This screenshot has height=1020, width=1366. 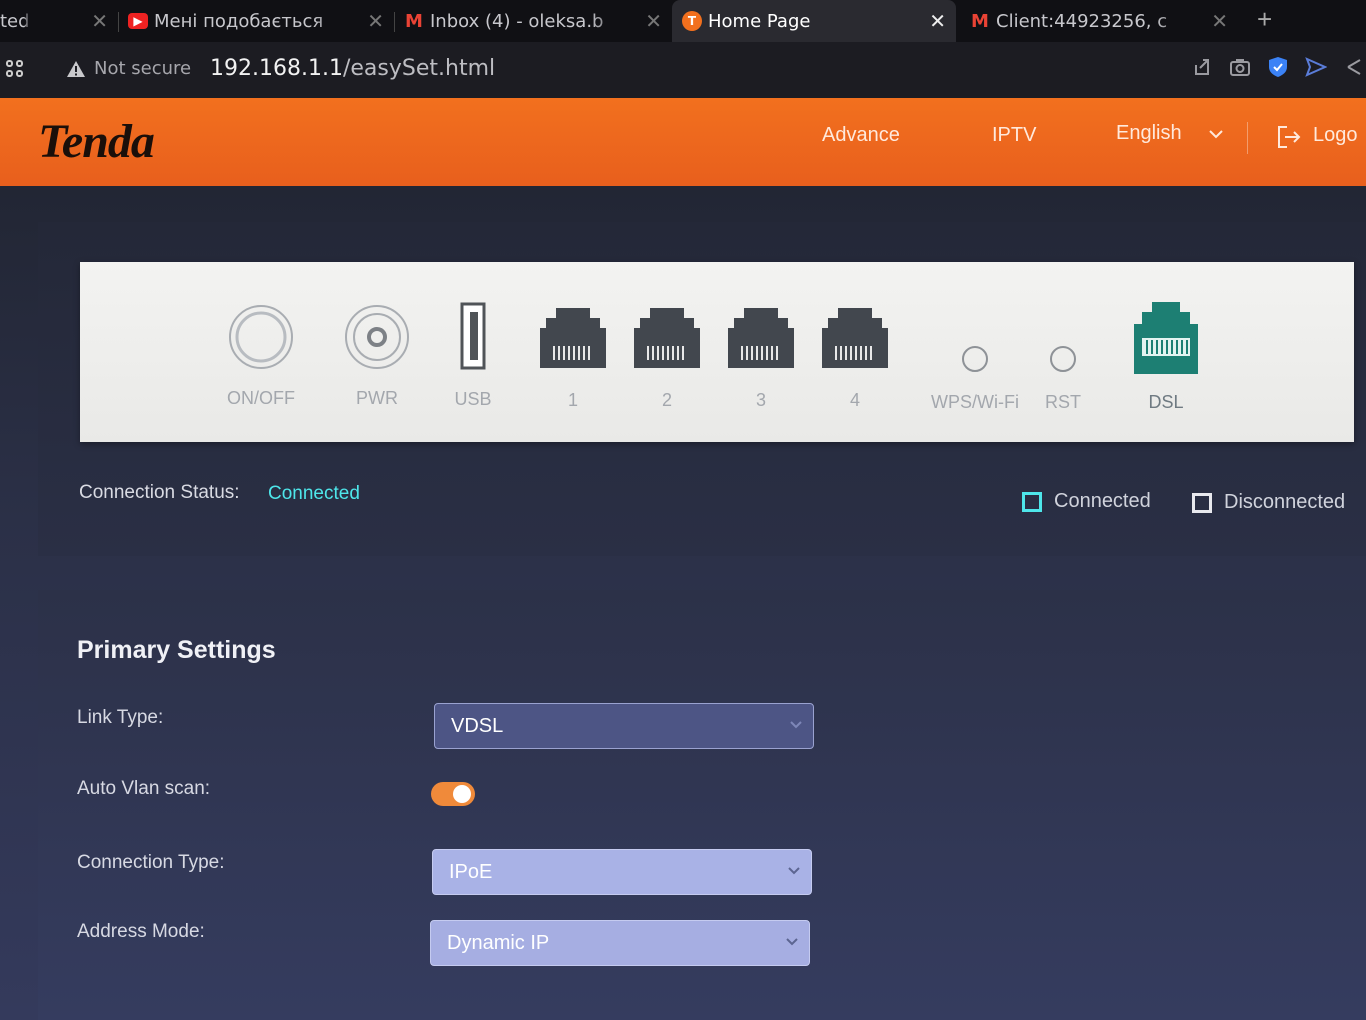 I want to click on security-indicator: Not secure, so click(x=128, y=68).